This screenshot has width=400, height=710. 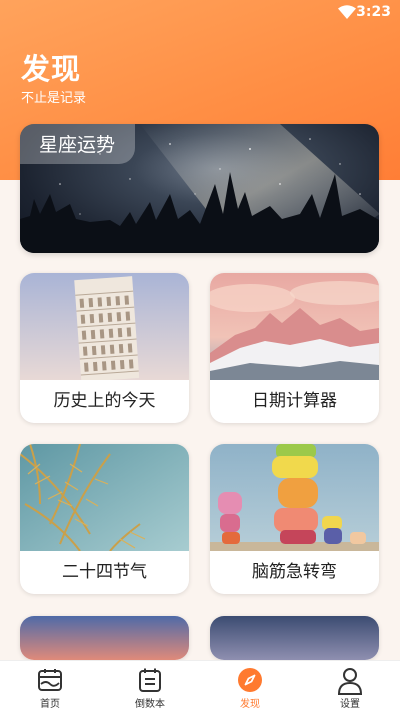 I want to click on bottom-nav: 首页 倒数本 发现 设置, so click(x=200, y=685).